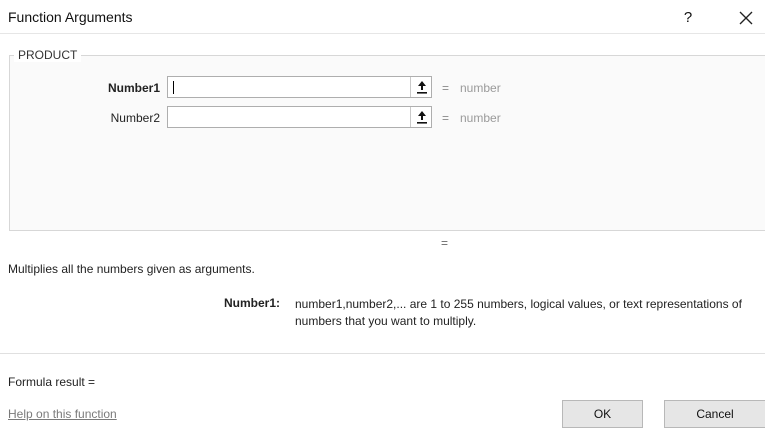  Describe the element at coordinates (52, 382) in the screenshot. I see `formula-result-label: Formula result =` at that location.